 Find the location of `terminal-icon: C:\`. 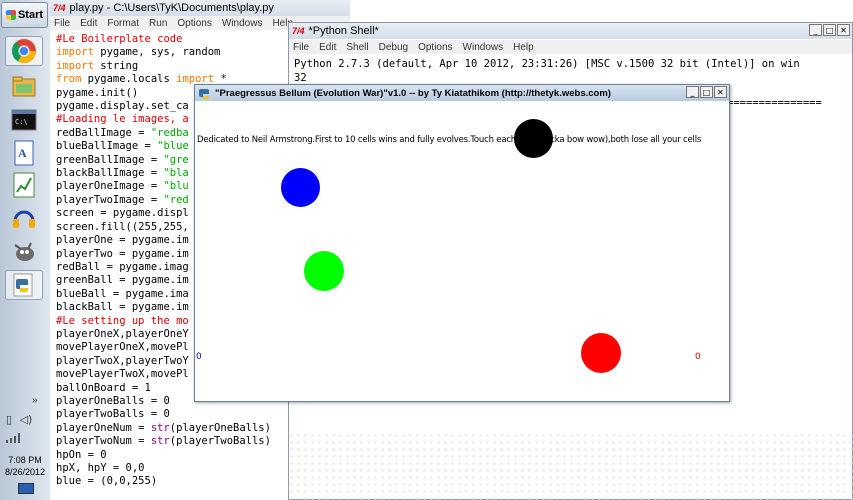

terminal-icon: C:\ is located at coordinates (24, 120).